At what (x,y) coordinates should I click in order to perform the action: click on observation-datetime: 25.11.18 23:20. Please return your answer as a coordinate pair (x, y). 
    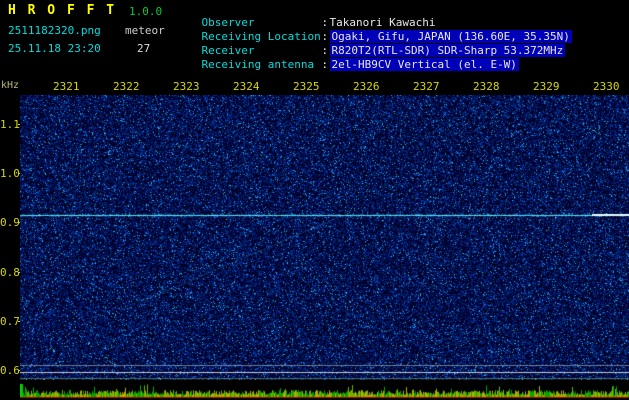
    Looking at the image, I should click on (54, 48).